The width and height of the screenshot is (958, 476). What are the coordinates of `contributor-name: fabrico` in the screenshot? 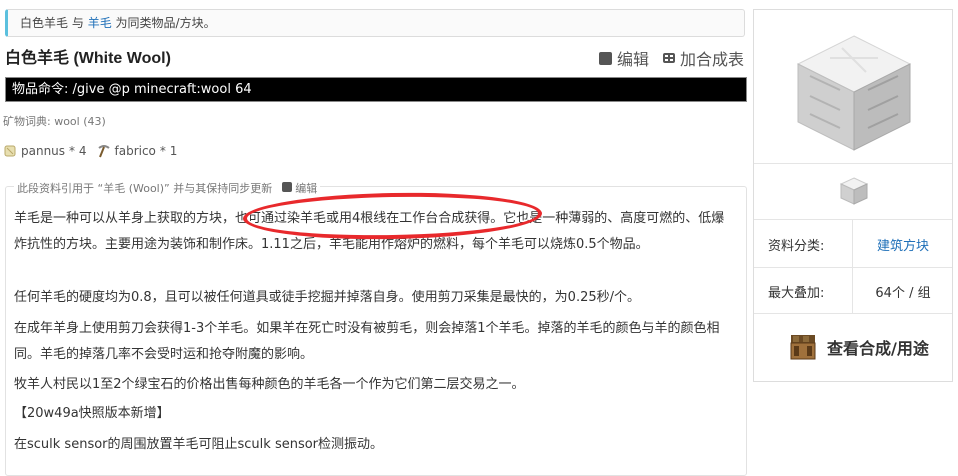 It's located at (135, 151).